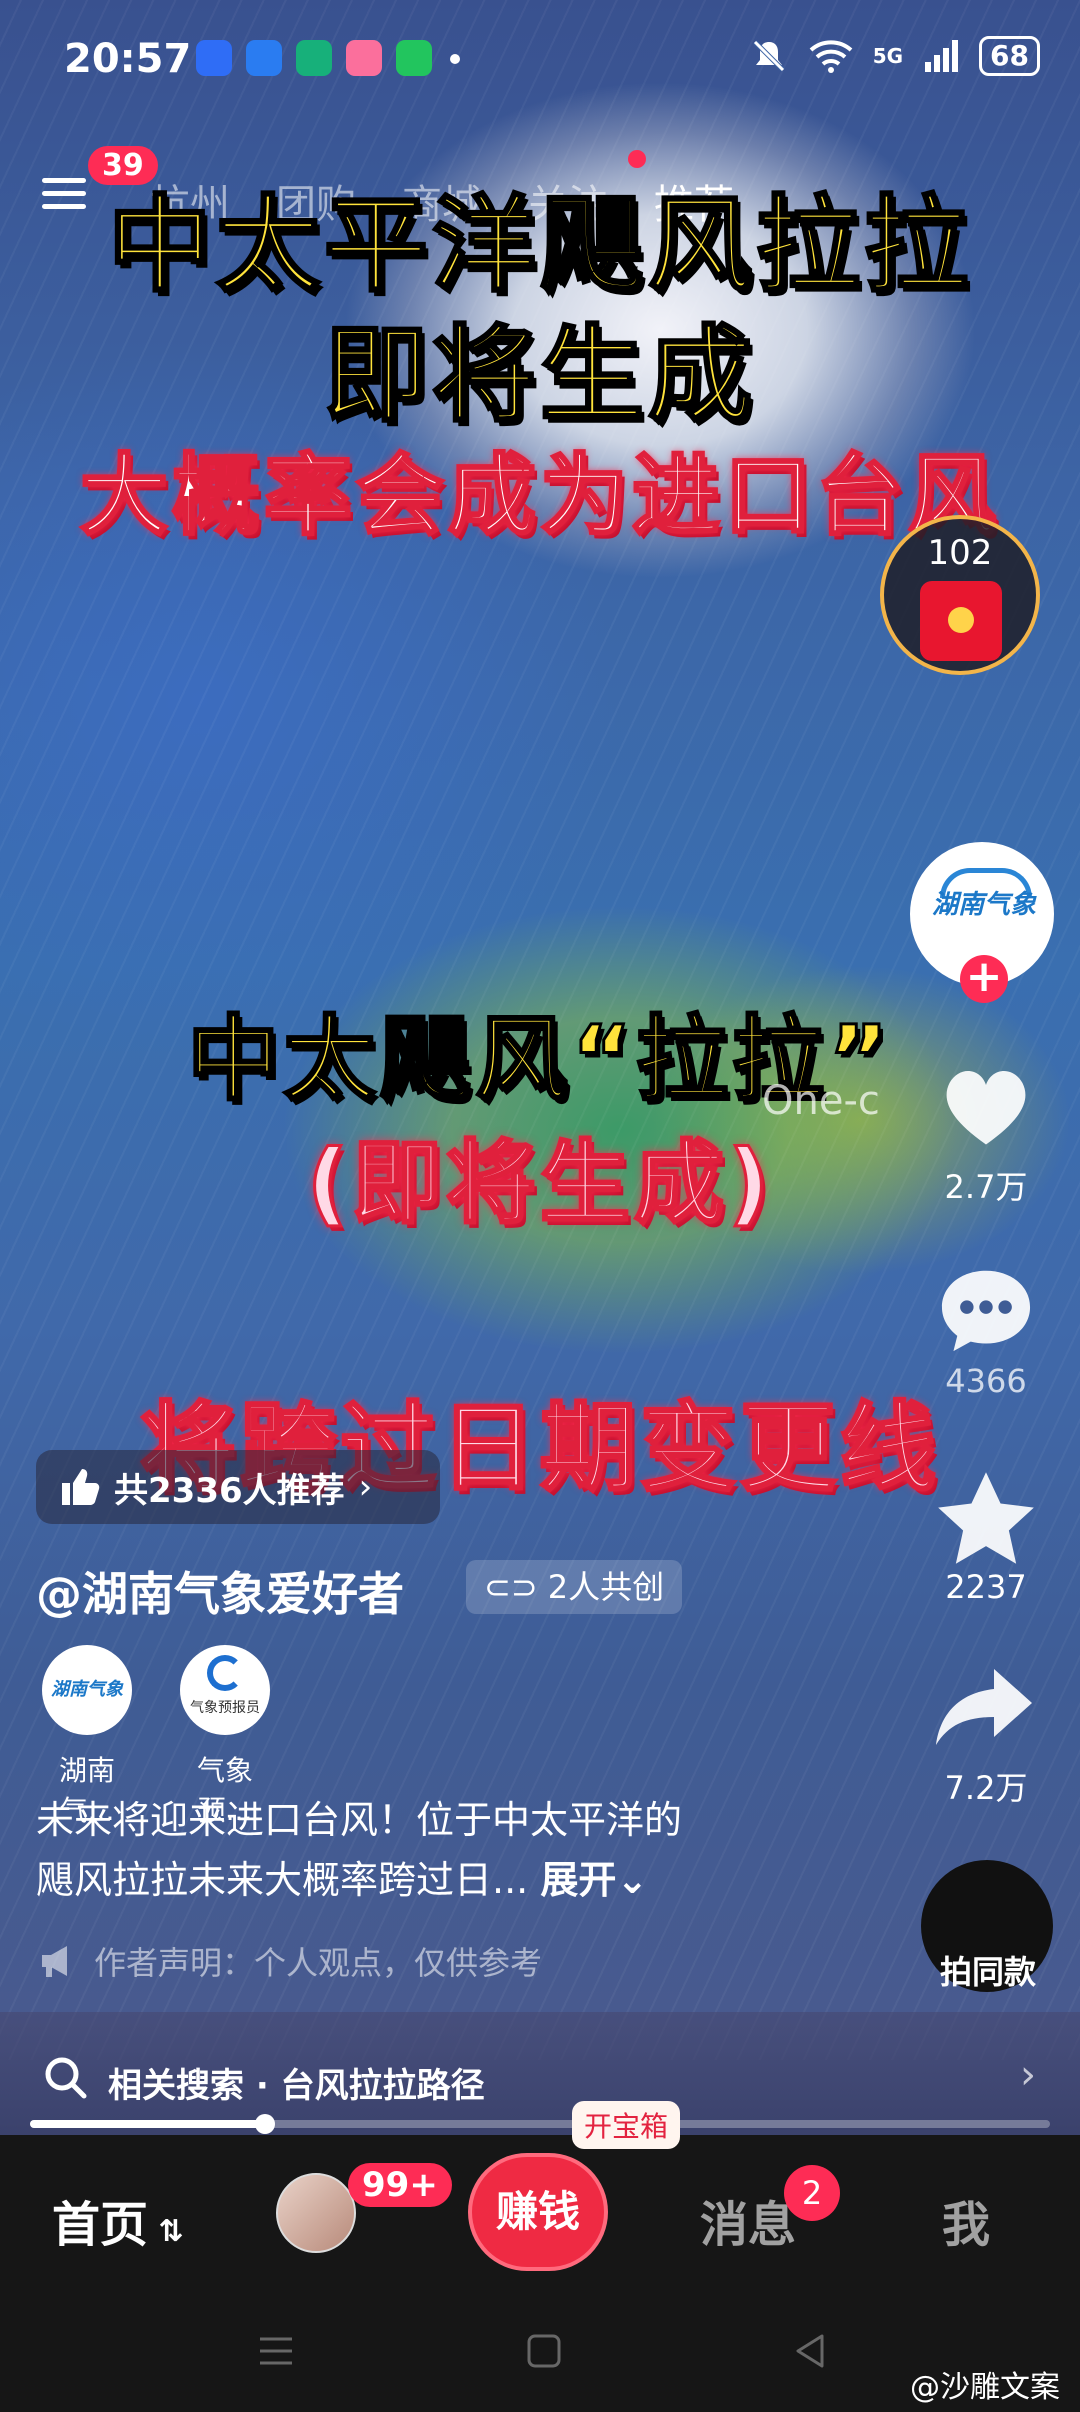 This screenshot has width=1080, height=2412. I want to click on status-time: 20:57, so click(128, 59).